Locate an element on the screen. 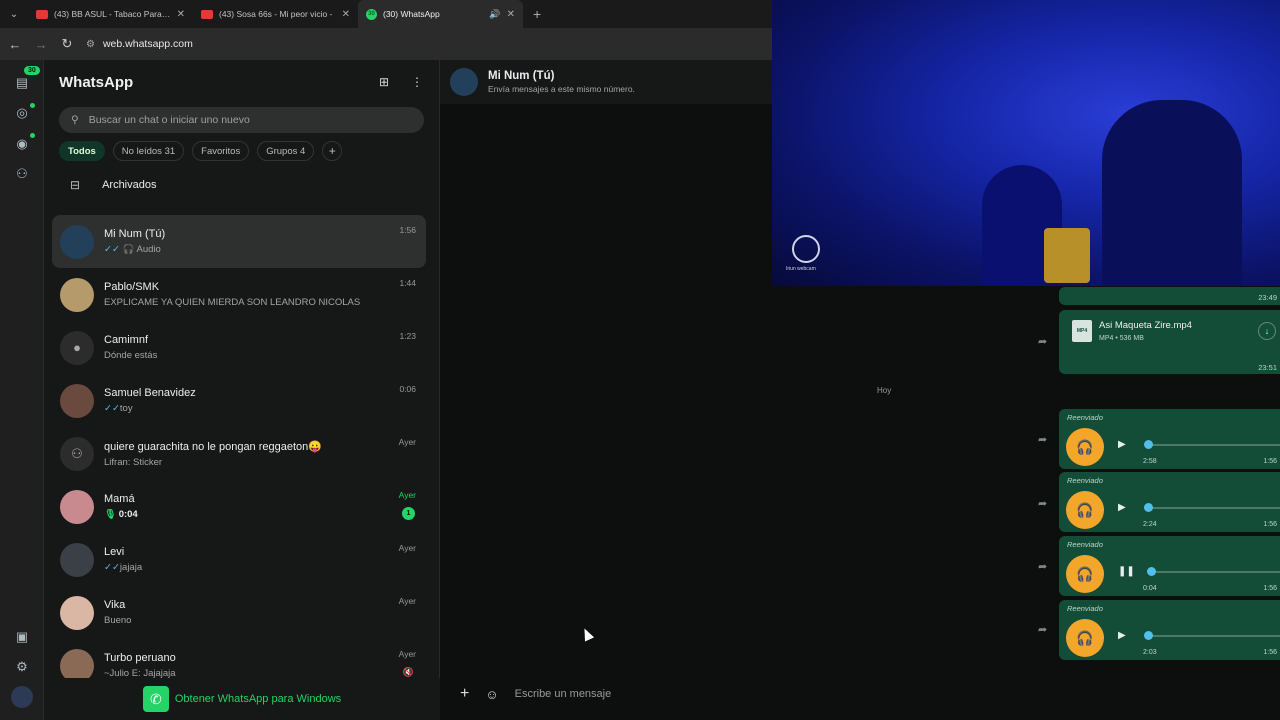 The image size is (1280, 720). microphone-icon: 🎙 is located at coordinates (110, 514).